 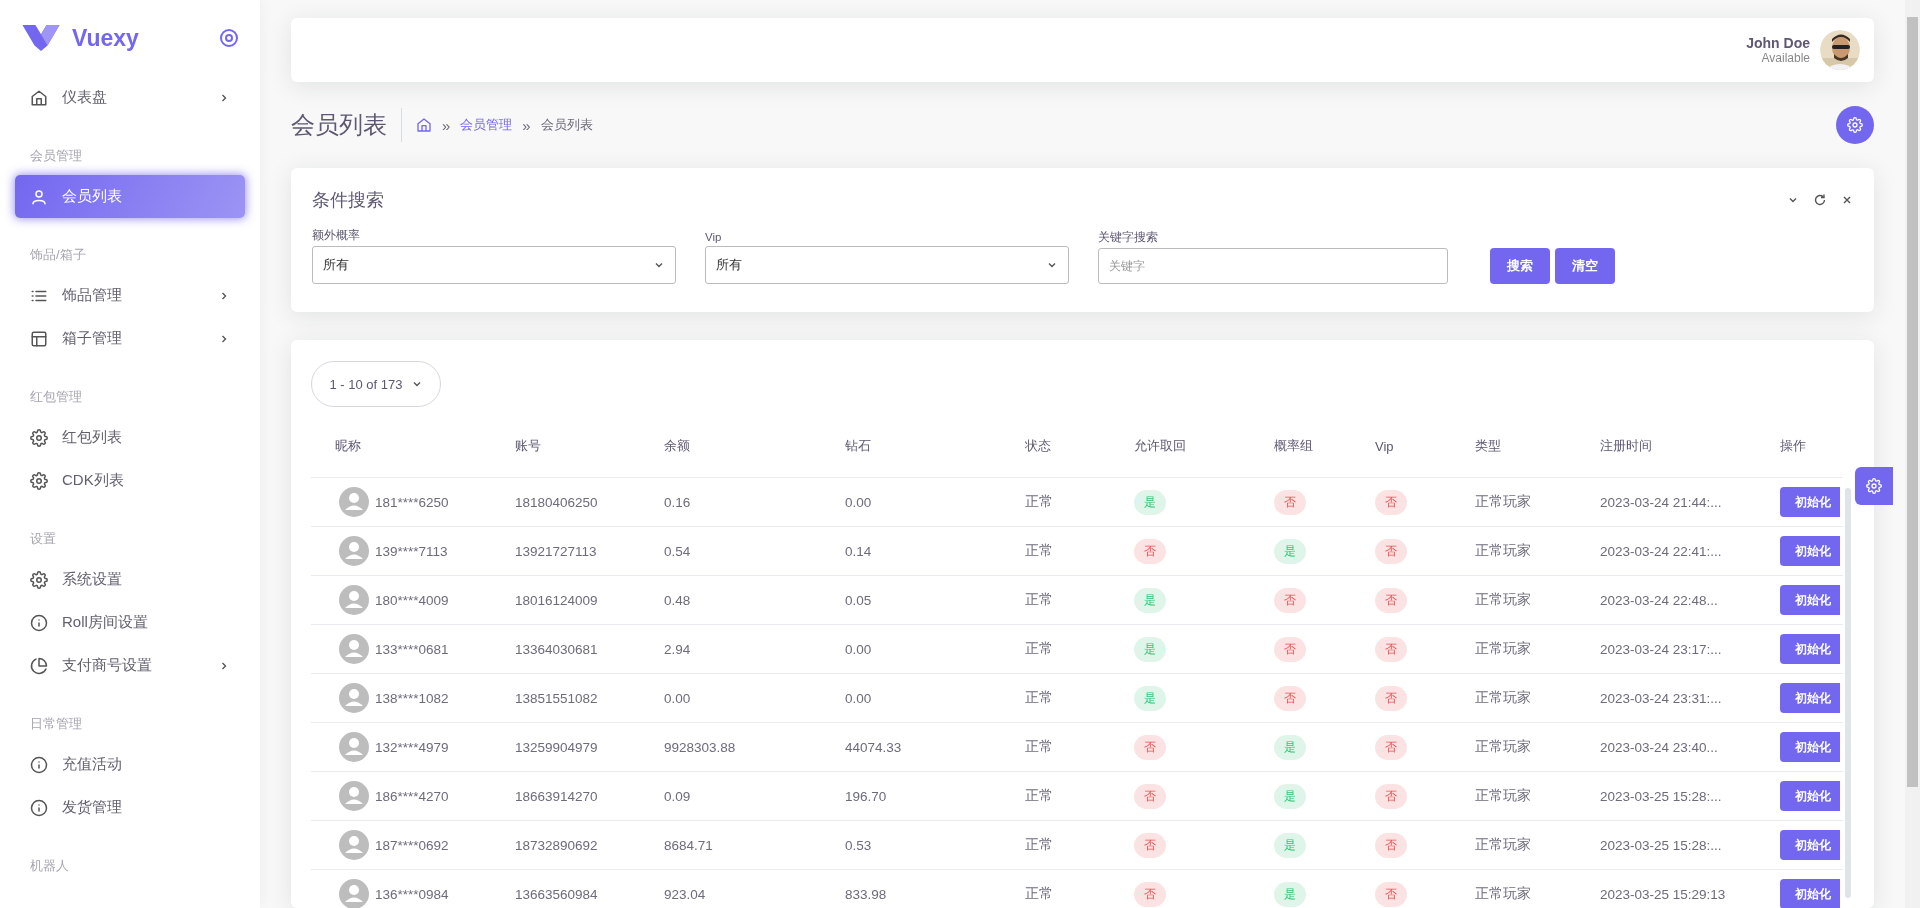 I want to click on section-heading: 日常管理, so click(x=56, y=724).